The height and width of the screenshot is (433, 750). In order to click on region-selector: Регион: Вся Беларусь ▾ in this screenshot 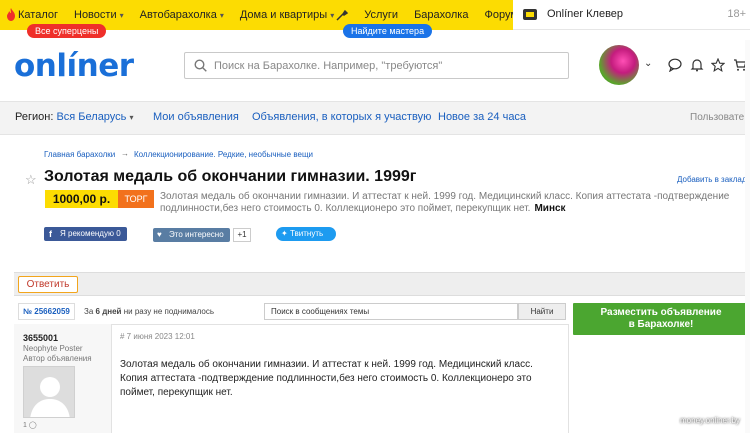, I will do `click(74, 117)`.